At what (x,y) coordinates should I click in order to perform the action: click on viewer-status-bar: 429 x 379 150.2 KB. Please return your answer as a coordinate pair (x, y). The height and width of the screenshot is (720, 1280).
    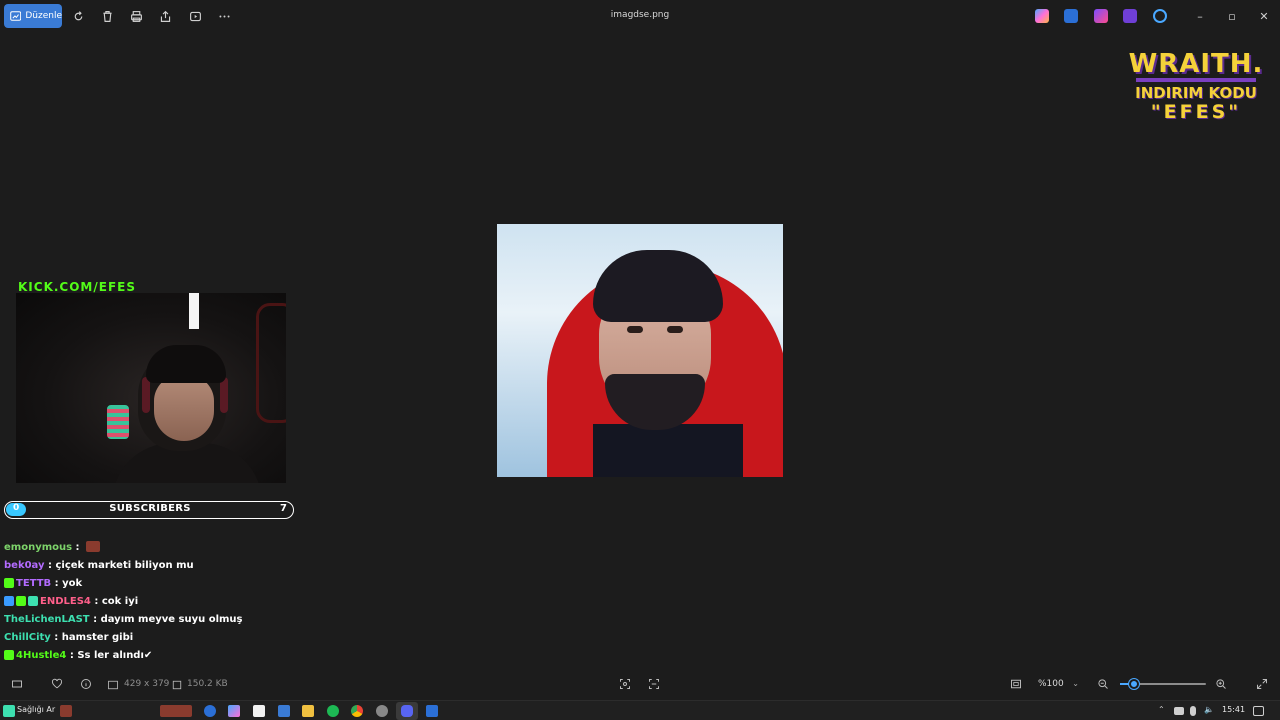
    Looking at the image, I should click on (640, 684).